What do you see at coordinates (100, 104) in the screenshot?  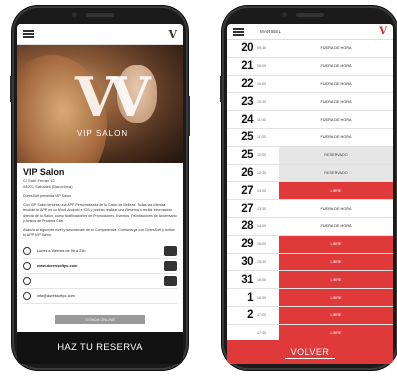 I see `hero-image: VV VIP SALON` at bounding box center [100, 104].